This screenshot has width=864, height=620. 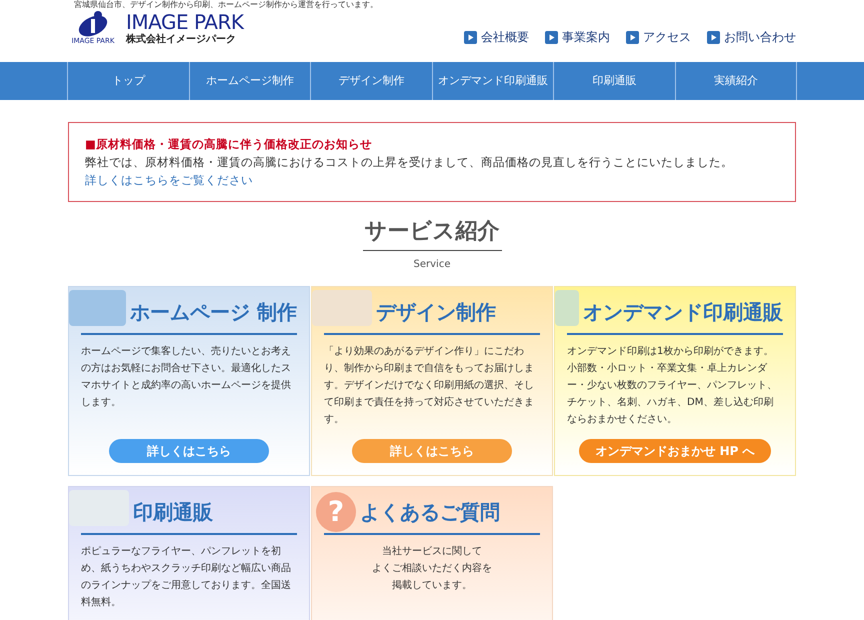 What do you see at coordinates (181, 39) in the screenshot?
I see `company-name: 株式会社イメージパーク` at bounding box center [181, 39].